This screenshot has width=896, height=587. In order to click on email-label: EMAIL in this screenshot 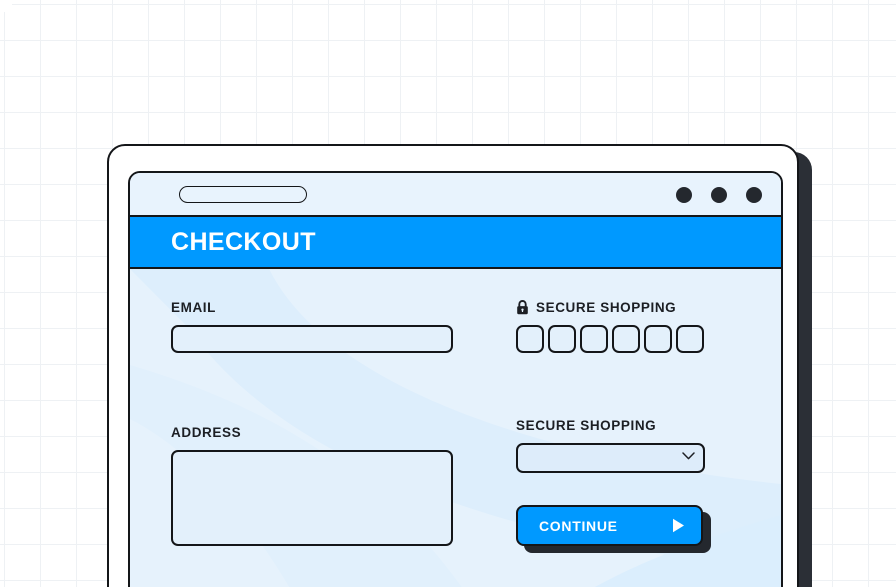, I will do `click(193, 307)`.